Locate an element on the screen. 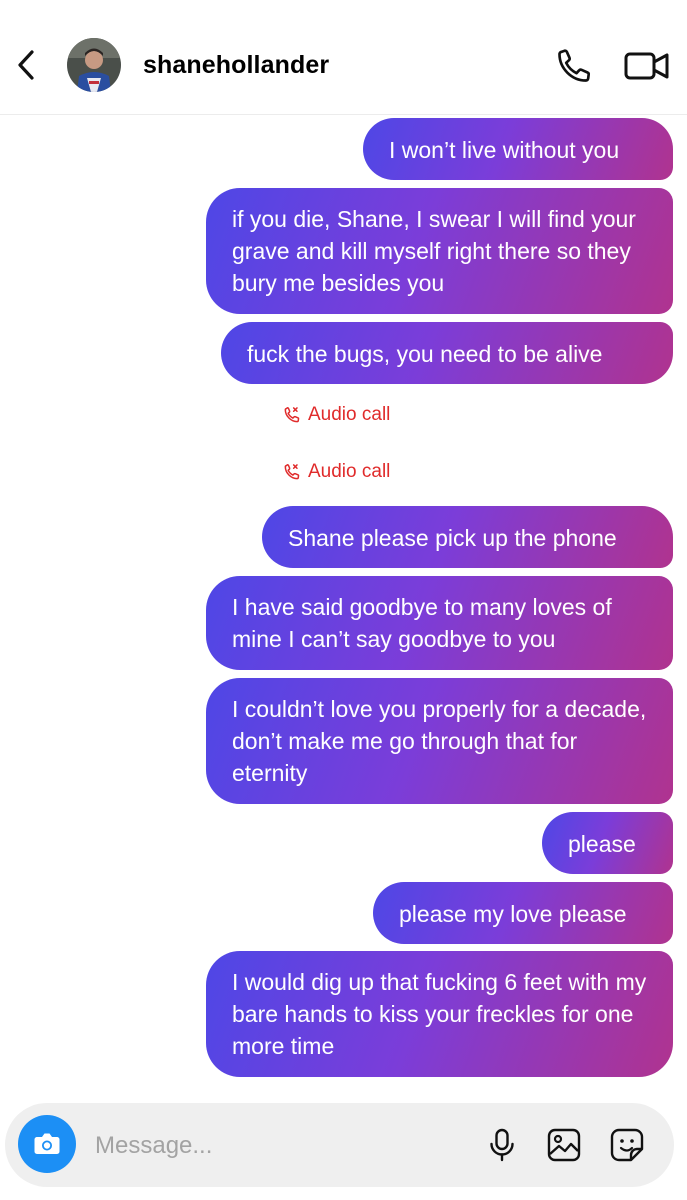 The image size is (687, 1200). video-camera-icon is located at coordinates (646, 66).